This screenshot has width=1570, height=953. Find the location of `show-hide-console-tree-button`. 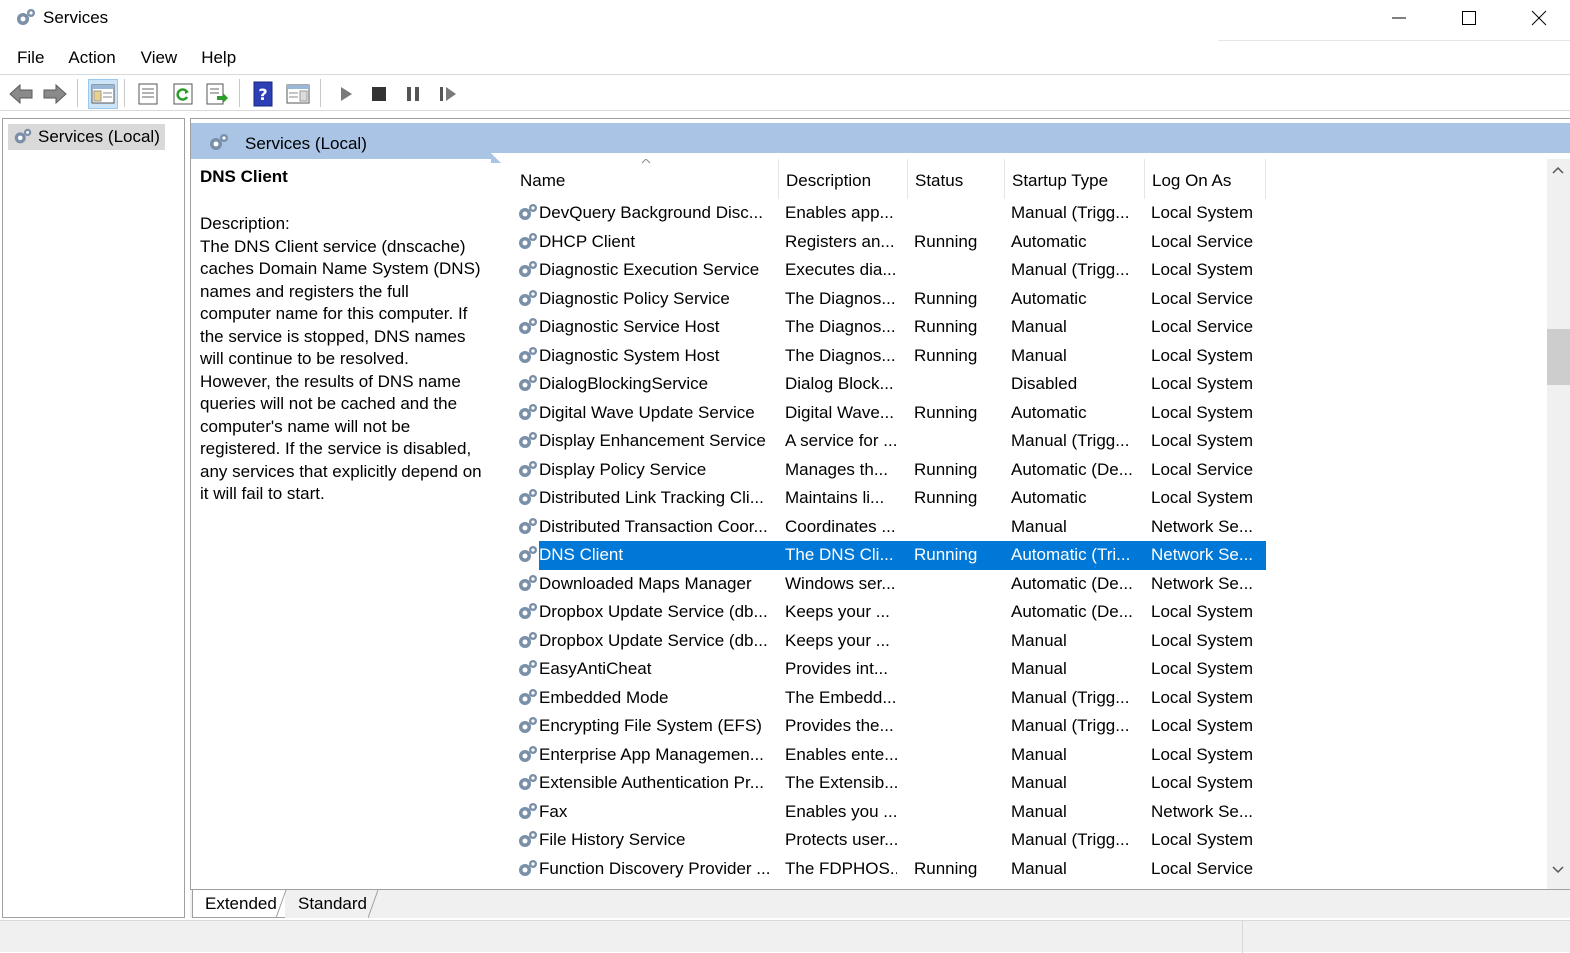

show-hide-console-tree-button is located at coordinates (103, 94).